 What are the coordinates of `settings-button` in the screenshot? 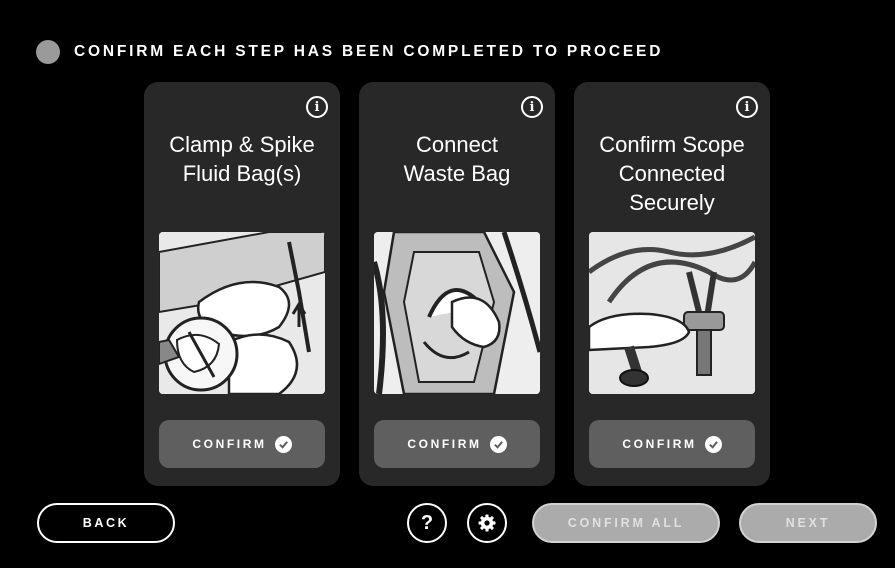 It's located at (487, 523).